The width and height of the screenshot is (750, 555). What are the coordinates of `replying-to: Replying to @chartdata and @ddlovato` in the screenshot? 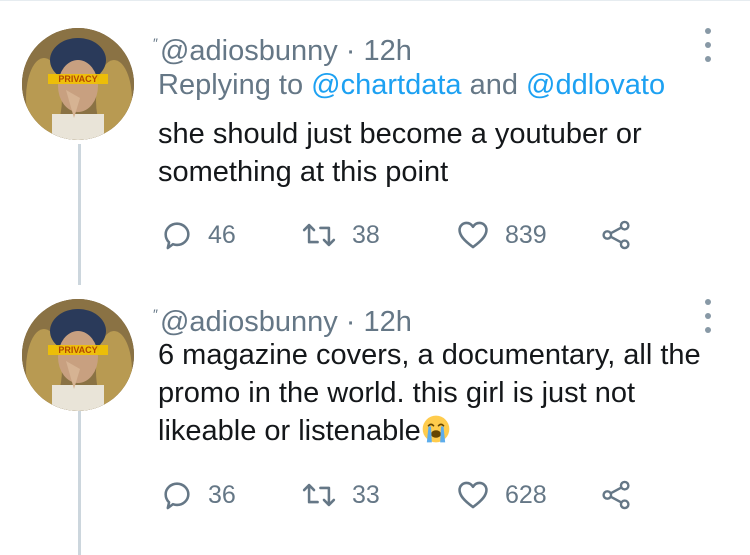 It's located at (411, 85).